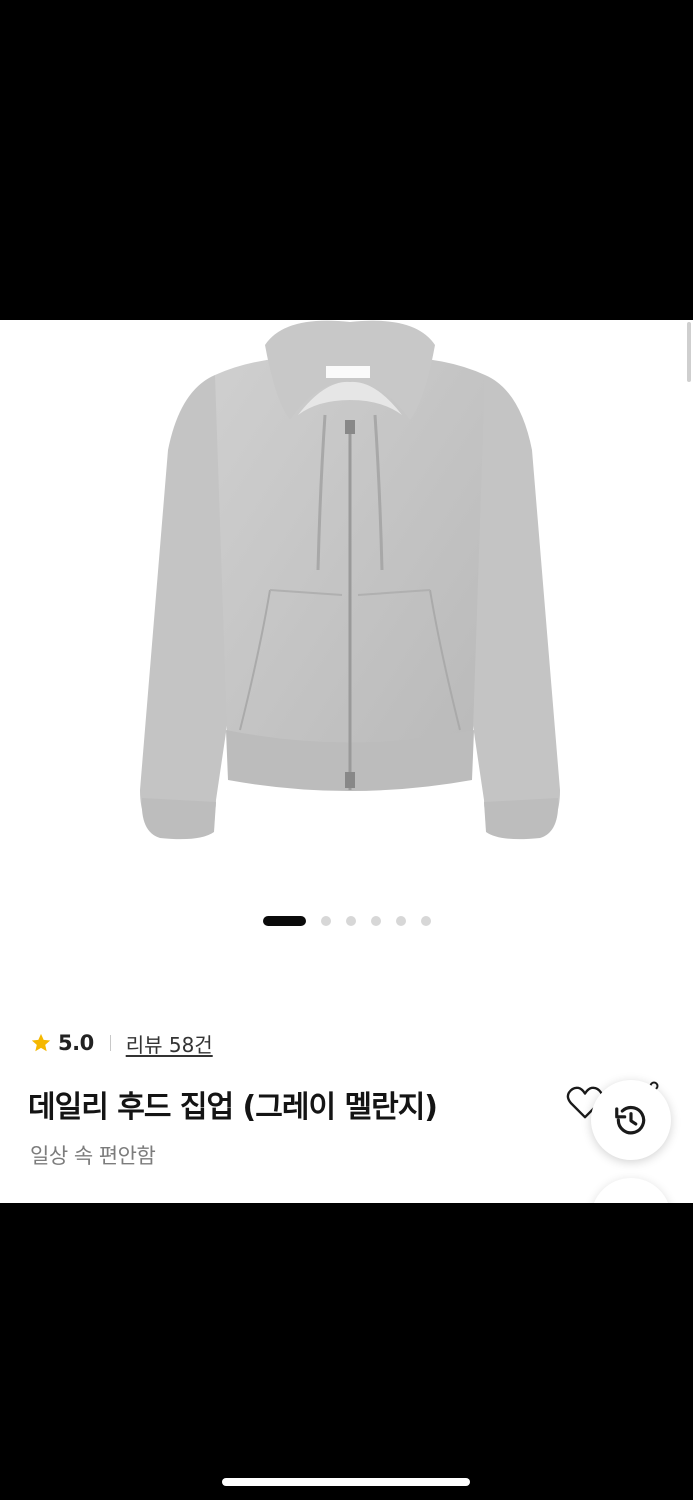 This screenshot has width=693, height=1500. Describe the element at coordinates (689, 352) in the screenshot. I see `scroll-indicator` at that location.